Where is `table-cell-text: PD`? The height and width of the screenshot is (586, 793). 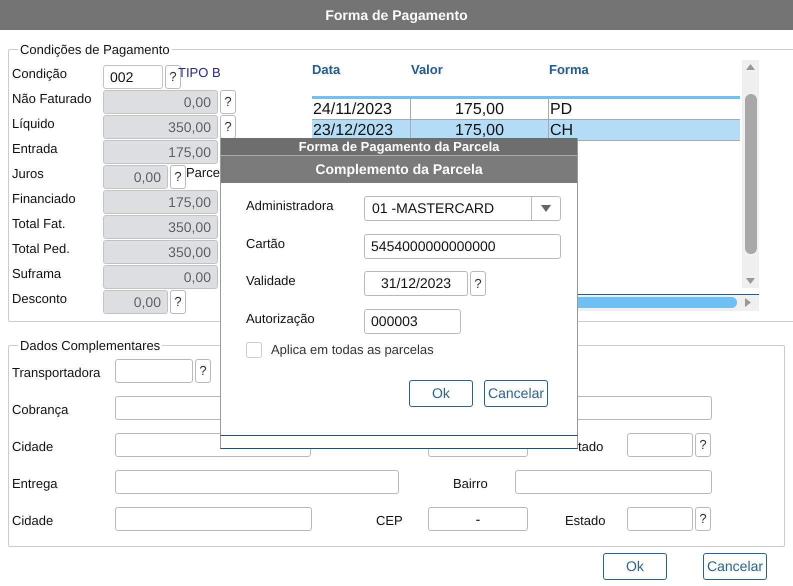
table-cell-text: PD is located at coordinates (561, 109).